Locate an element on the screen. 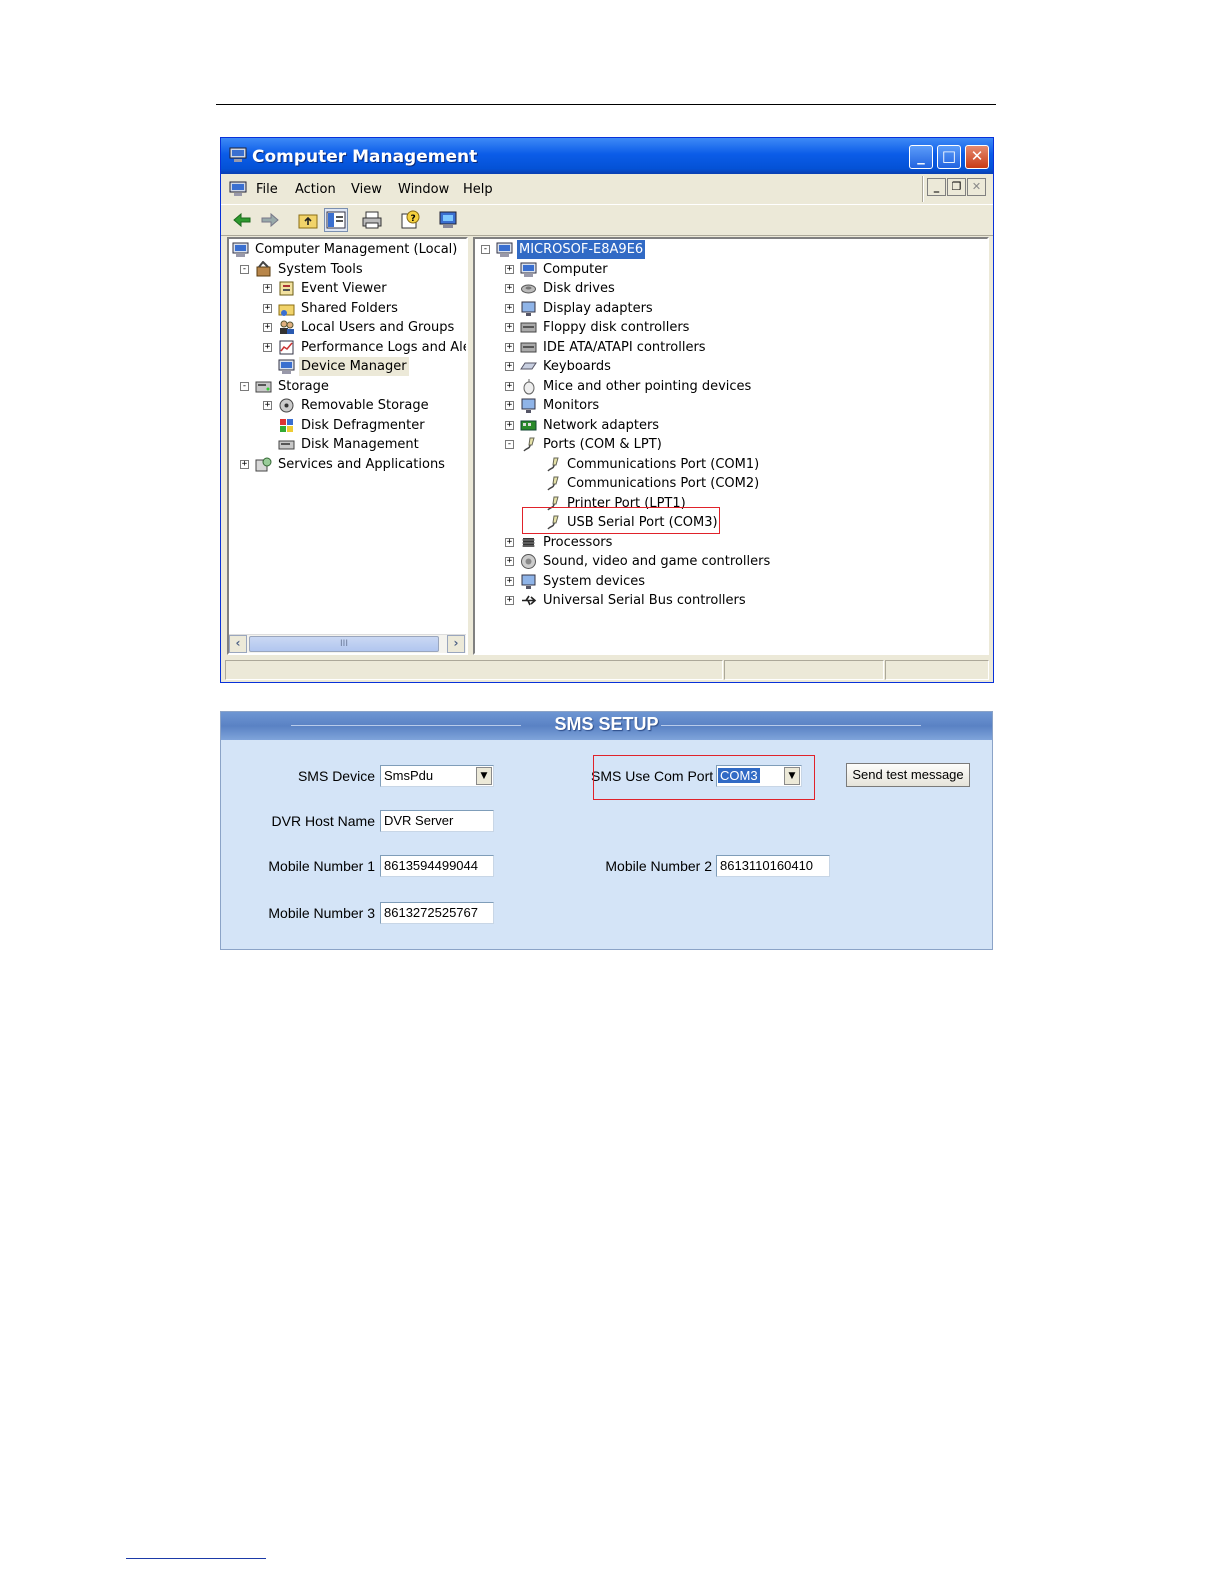  tree-item-label: Display adapters is located at coordinates (598, 308).